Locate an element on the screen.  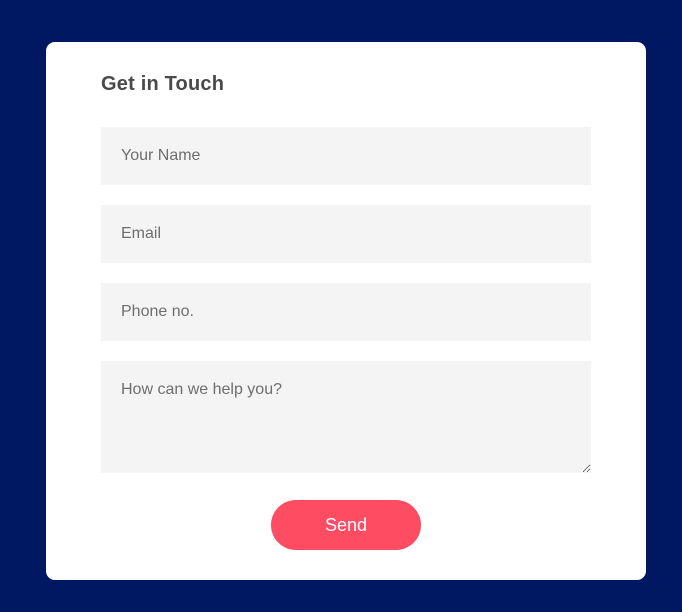
name-input is located at coordinates (346, 156).